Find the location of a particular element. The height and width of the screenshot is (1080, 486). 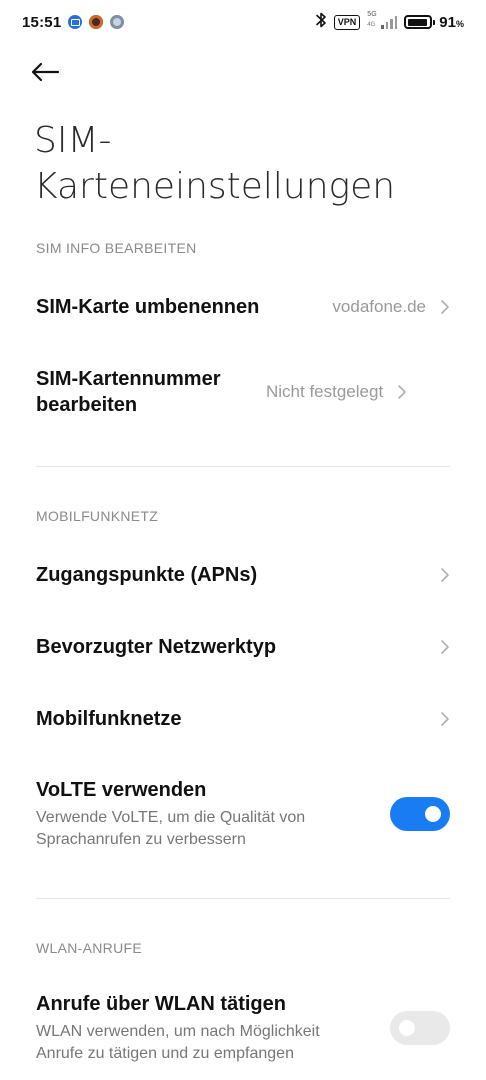

rename-sim-text: SIM-Karte umbenennen is located at coordinates (184, 307).